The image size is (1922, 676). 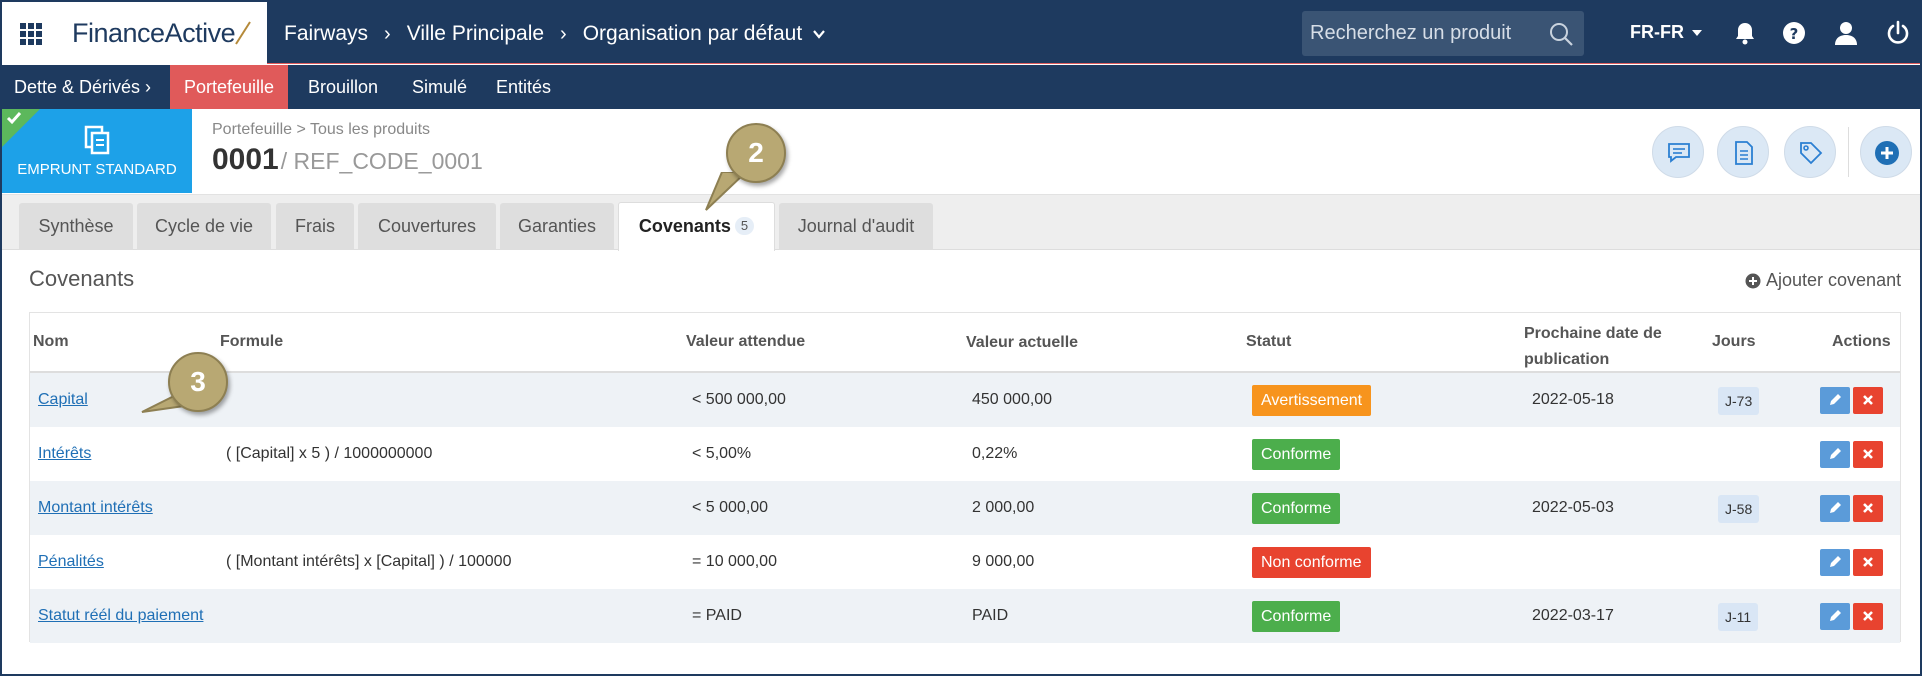 I want to click on covenant-link: Capital, so click(x=63, y=399).